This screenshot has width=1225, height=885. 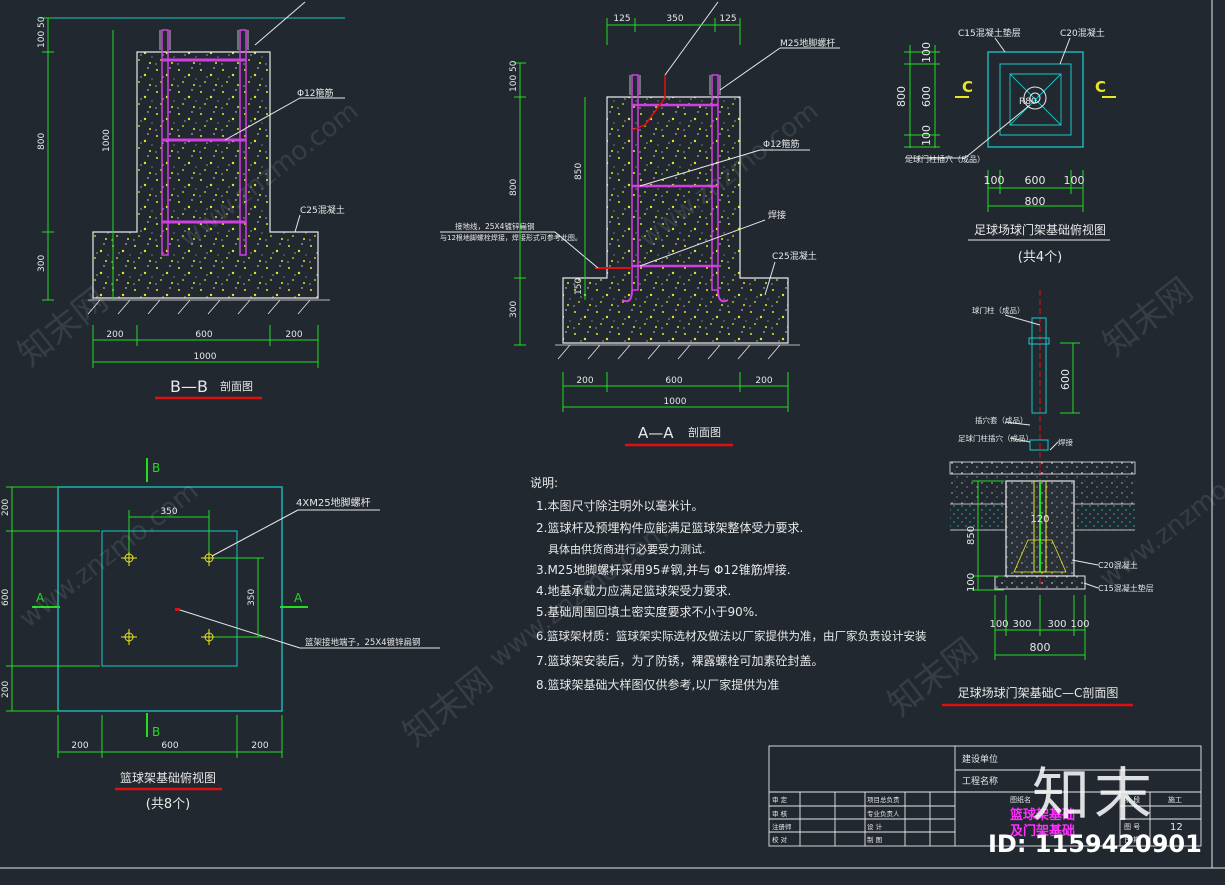 What do you see at coordinates (647, 611) in the screenshot?
I see `notes-item-5: 5.基础周围回填土密实度要求不小于90%.` at bounding box center [647, 611].